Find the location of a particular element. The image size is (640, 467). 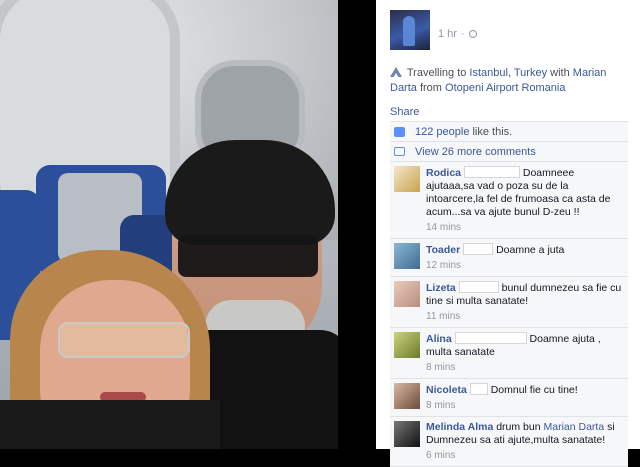

comment-bubble-icon is located at coordinates (399, 151).